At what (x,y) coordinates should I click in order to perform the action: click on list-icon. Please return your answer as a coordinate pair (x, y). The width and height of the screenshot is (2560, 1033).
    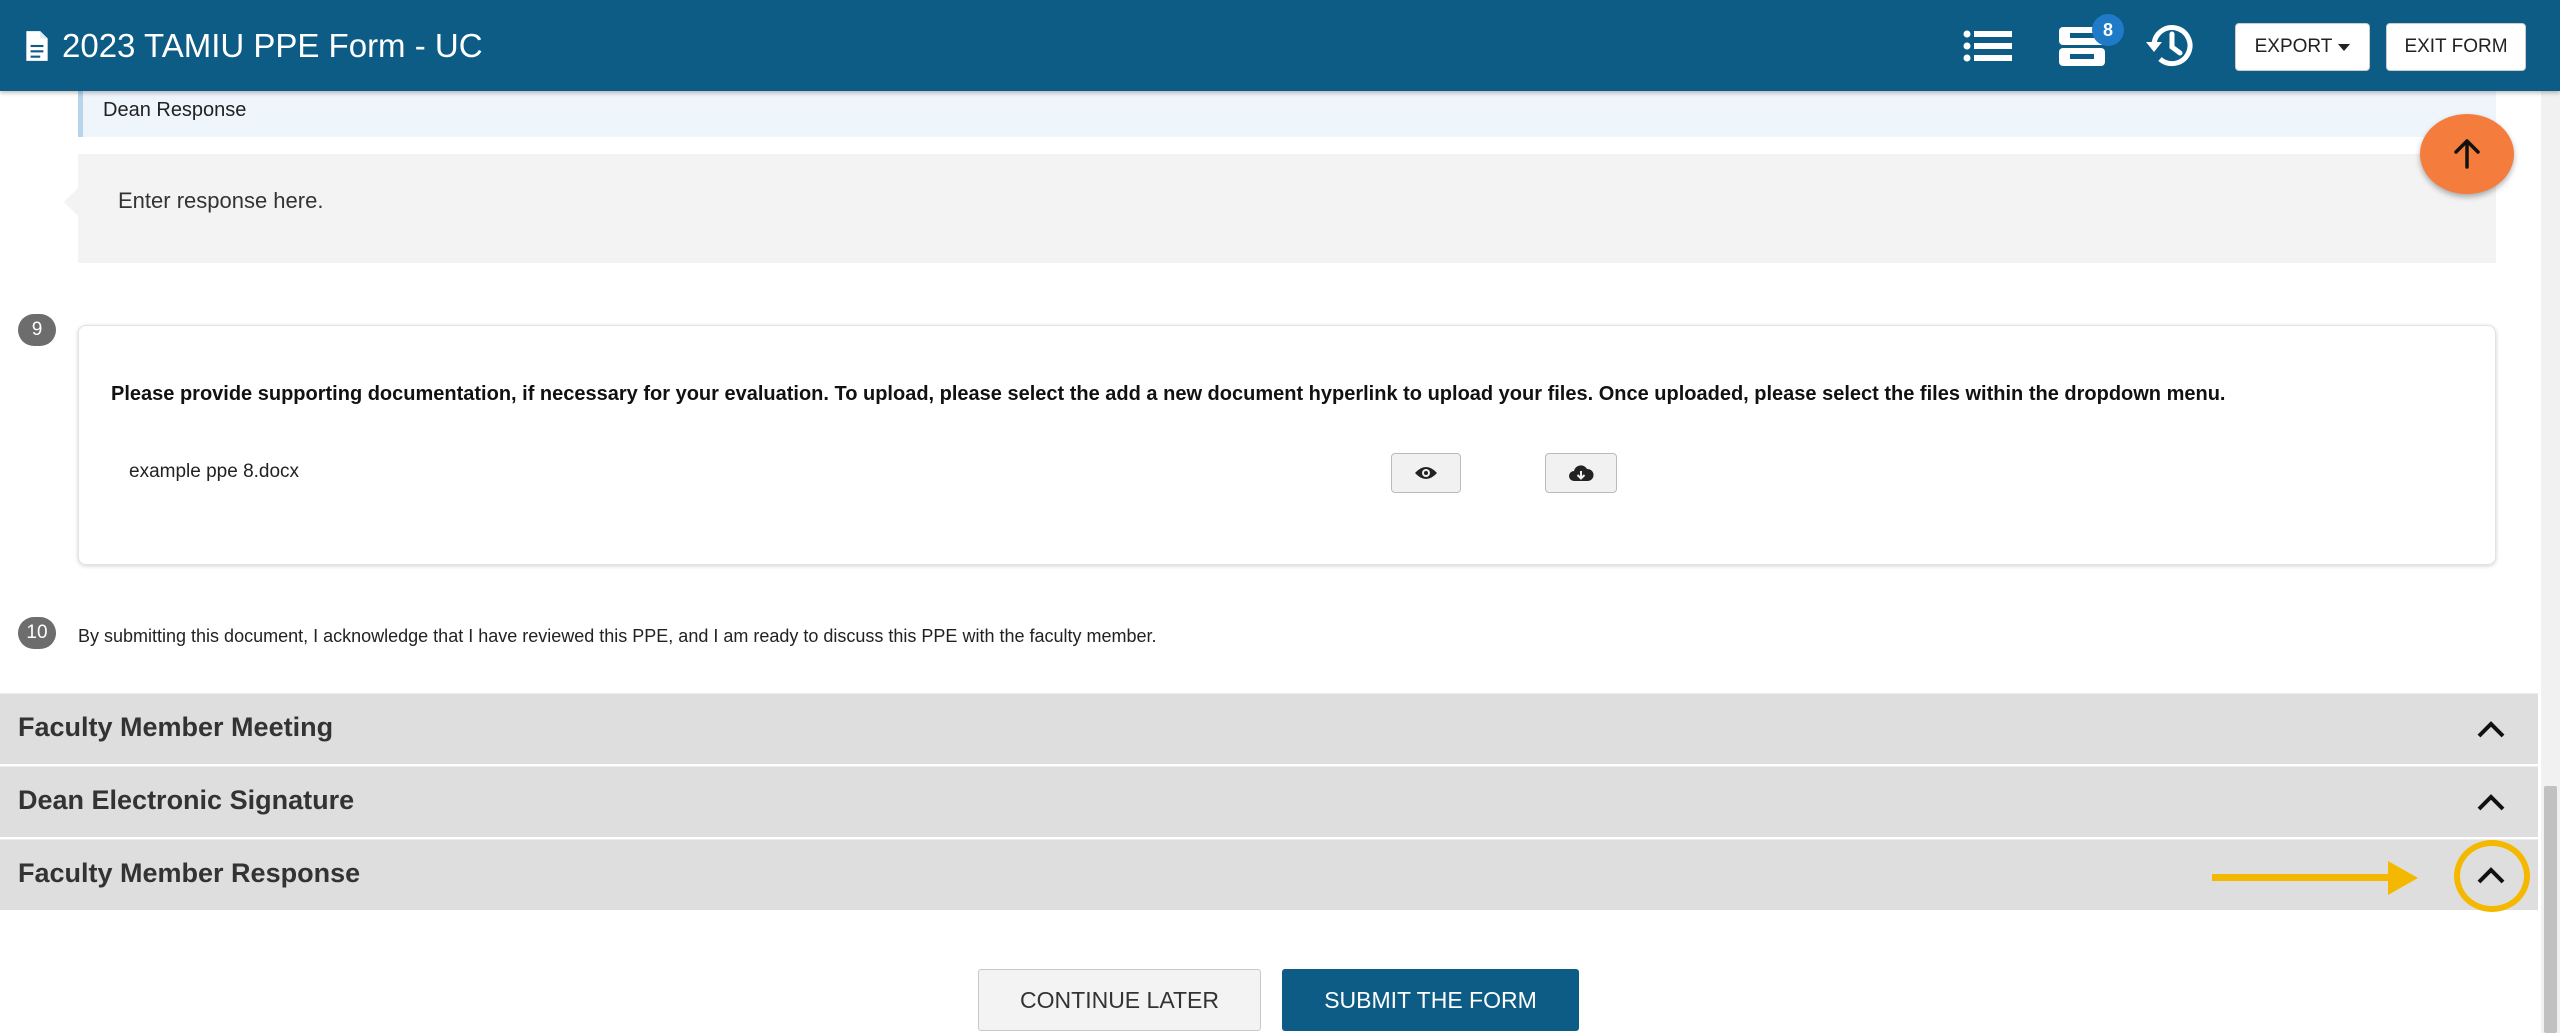
    Looking at the image, I should click on (1988, 46).